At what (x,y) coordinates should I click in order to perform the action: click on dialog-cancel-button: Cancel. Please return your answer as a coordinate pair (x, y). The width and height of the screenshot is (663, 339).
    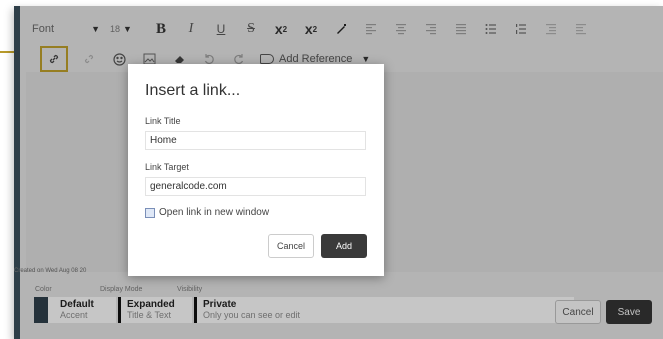
    Looking at the image, I should click on (291, 246).